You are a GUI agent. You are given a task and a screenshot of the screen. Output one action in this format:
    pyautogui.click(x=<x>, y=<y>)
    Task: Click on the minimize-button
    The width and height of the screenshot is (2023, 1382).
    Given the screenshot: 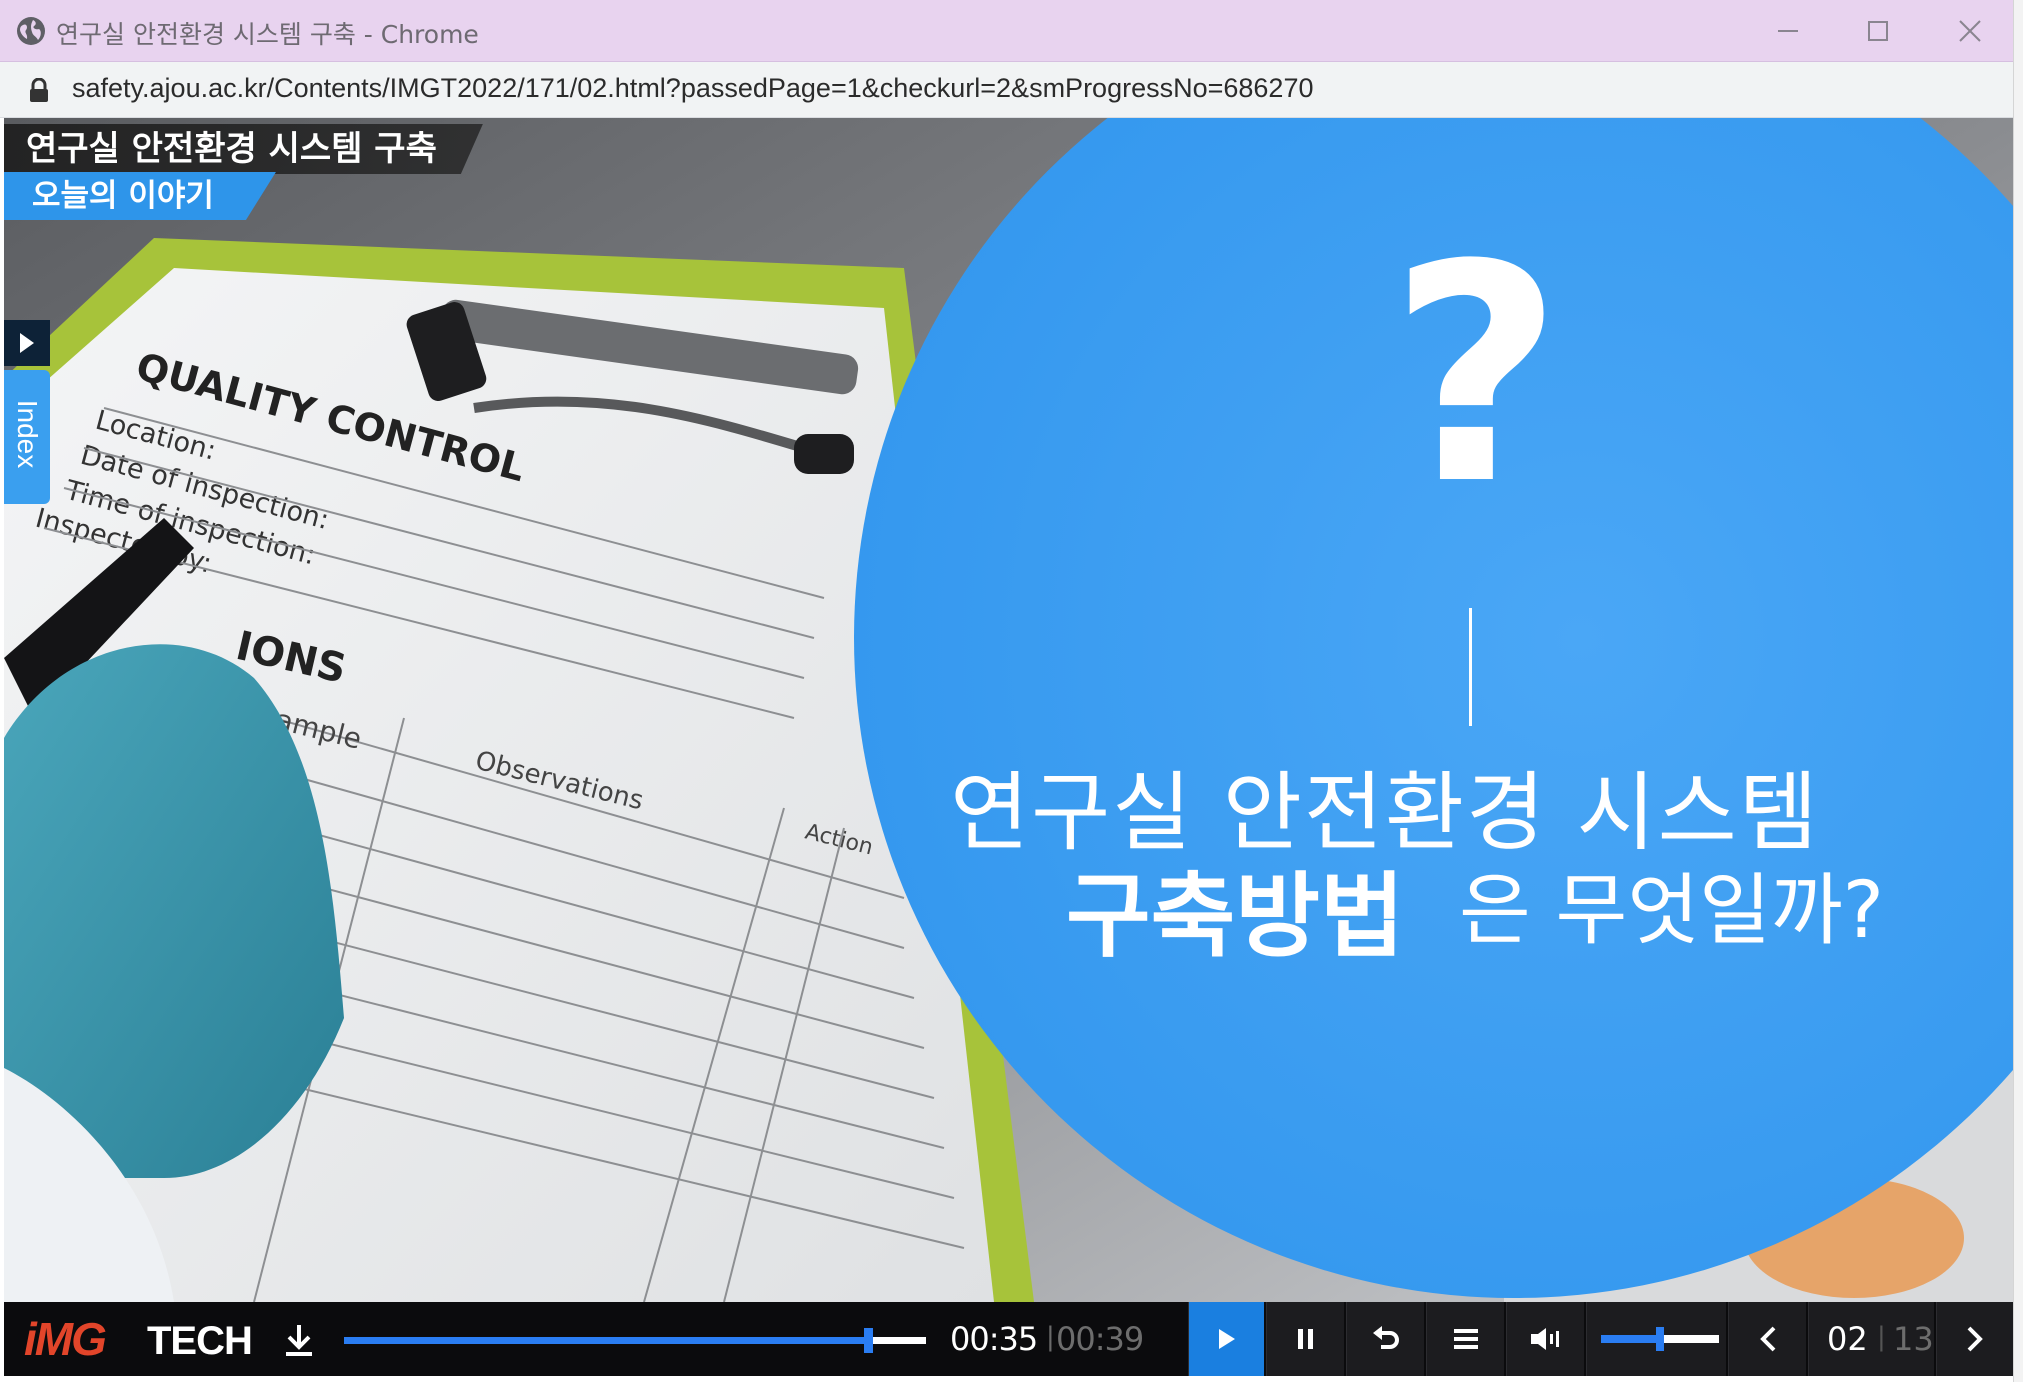 What is the action you would take?
    pyautogui.click(x=1788, y=31)
    